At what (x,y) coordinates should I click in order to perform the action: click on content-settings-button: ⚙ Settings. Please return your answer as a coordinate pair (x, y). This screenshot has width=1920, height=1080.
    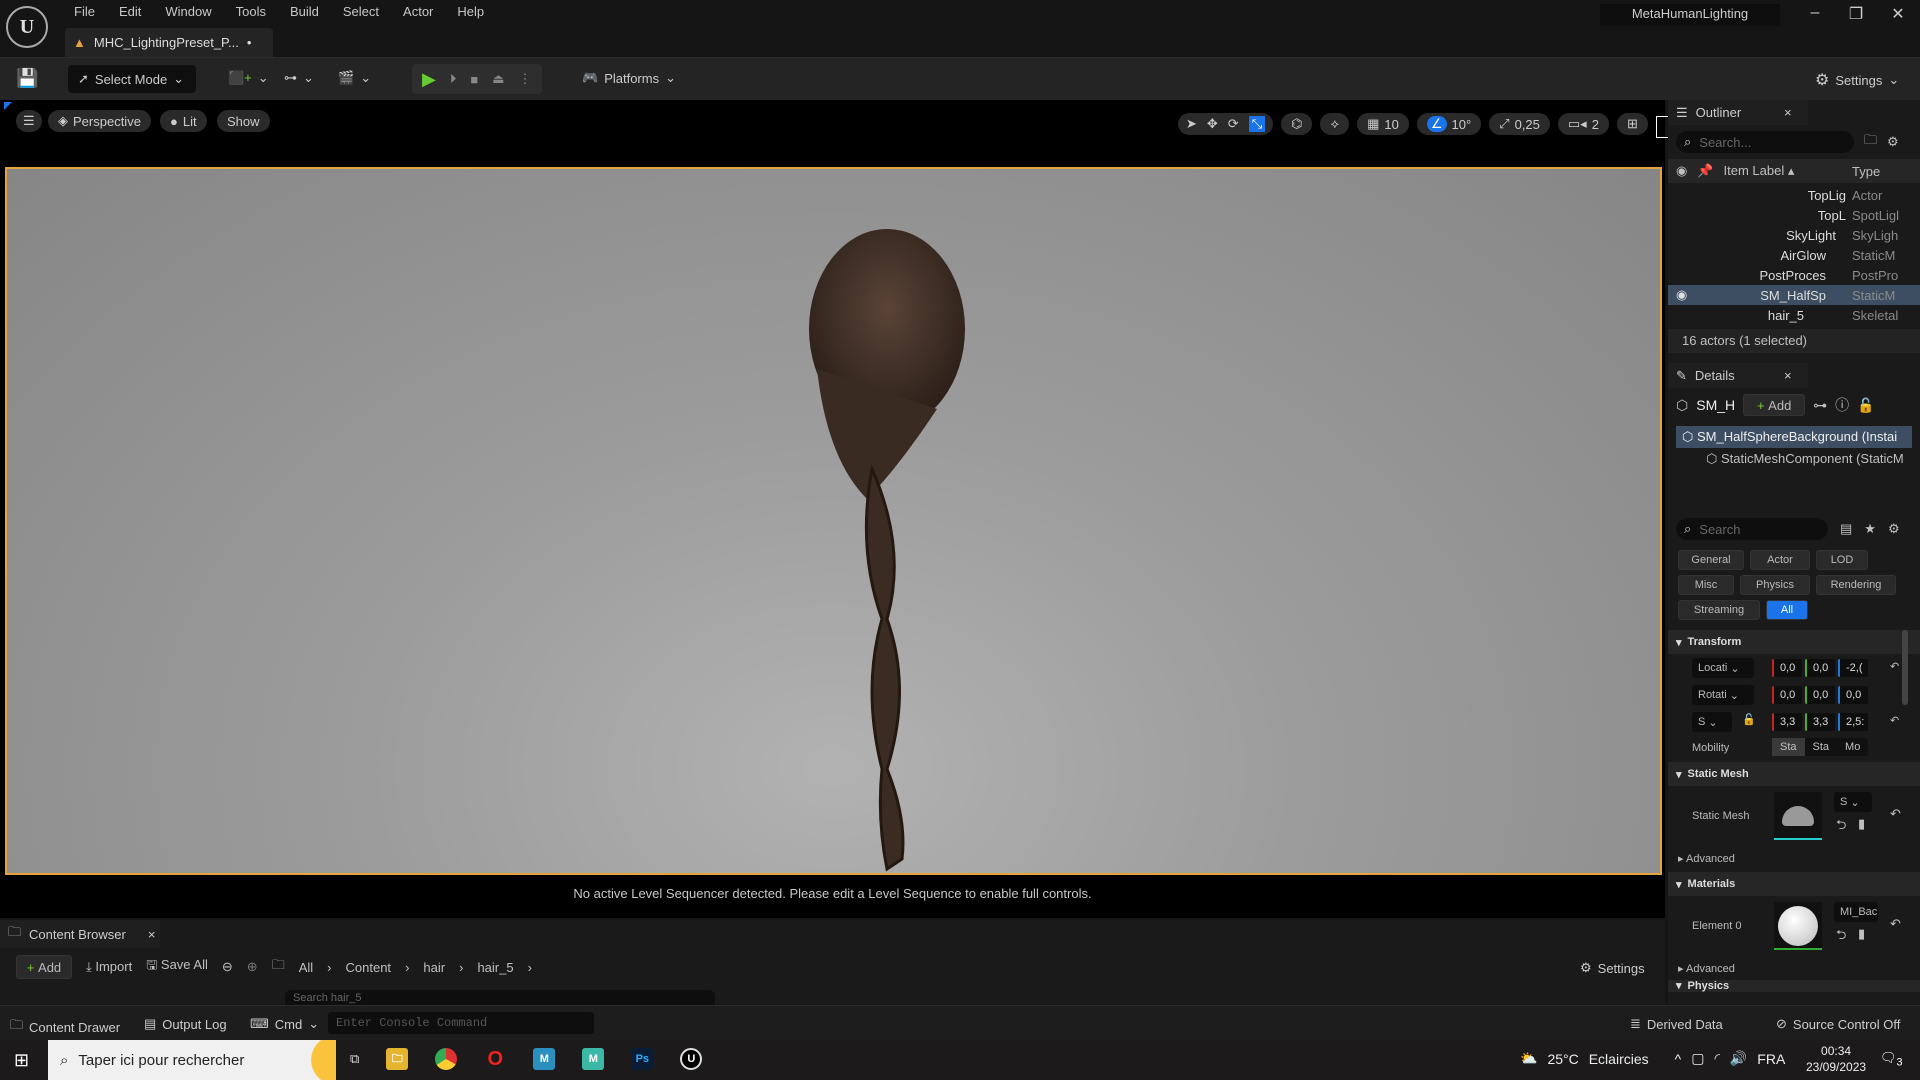
    Looking at the image, I should click on (1612, 968).